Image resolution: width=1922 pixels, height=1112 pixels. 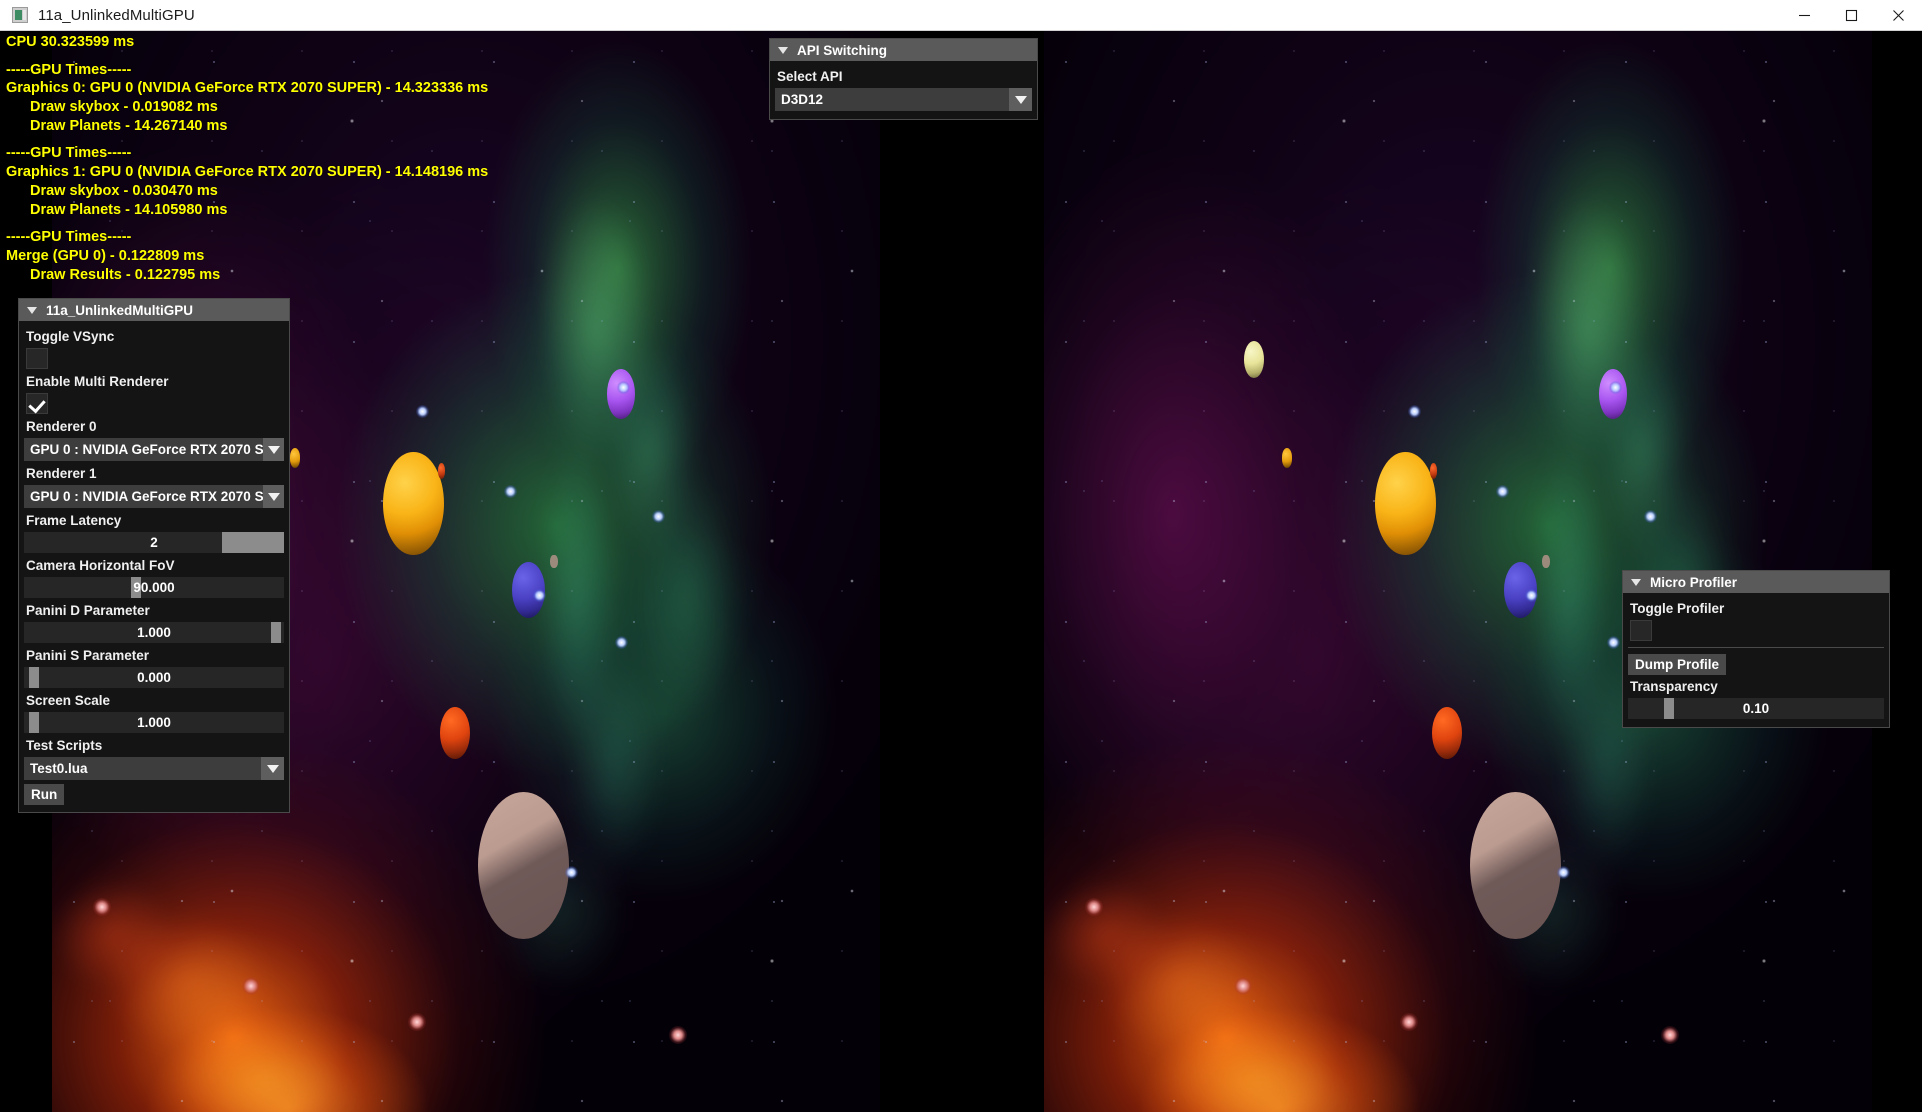 I want to click on api-panel-body: Select API D3D12, so click(x=903, y=90).